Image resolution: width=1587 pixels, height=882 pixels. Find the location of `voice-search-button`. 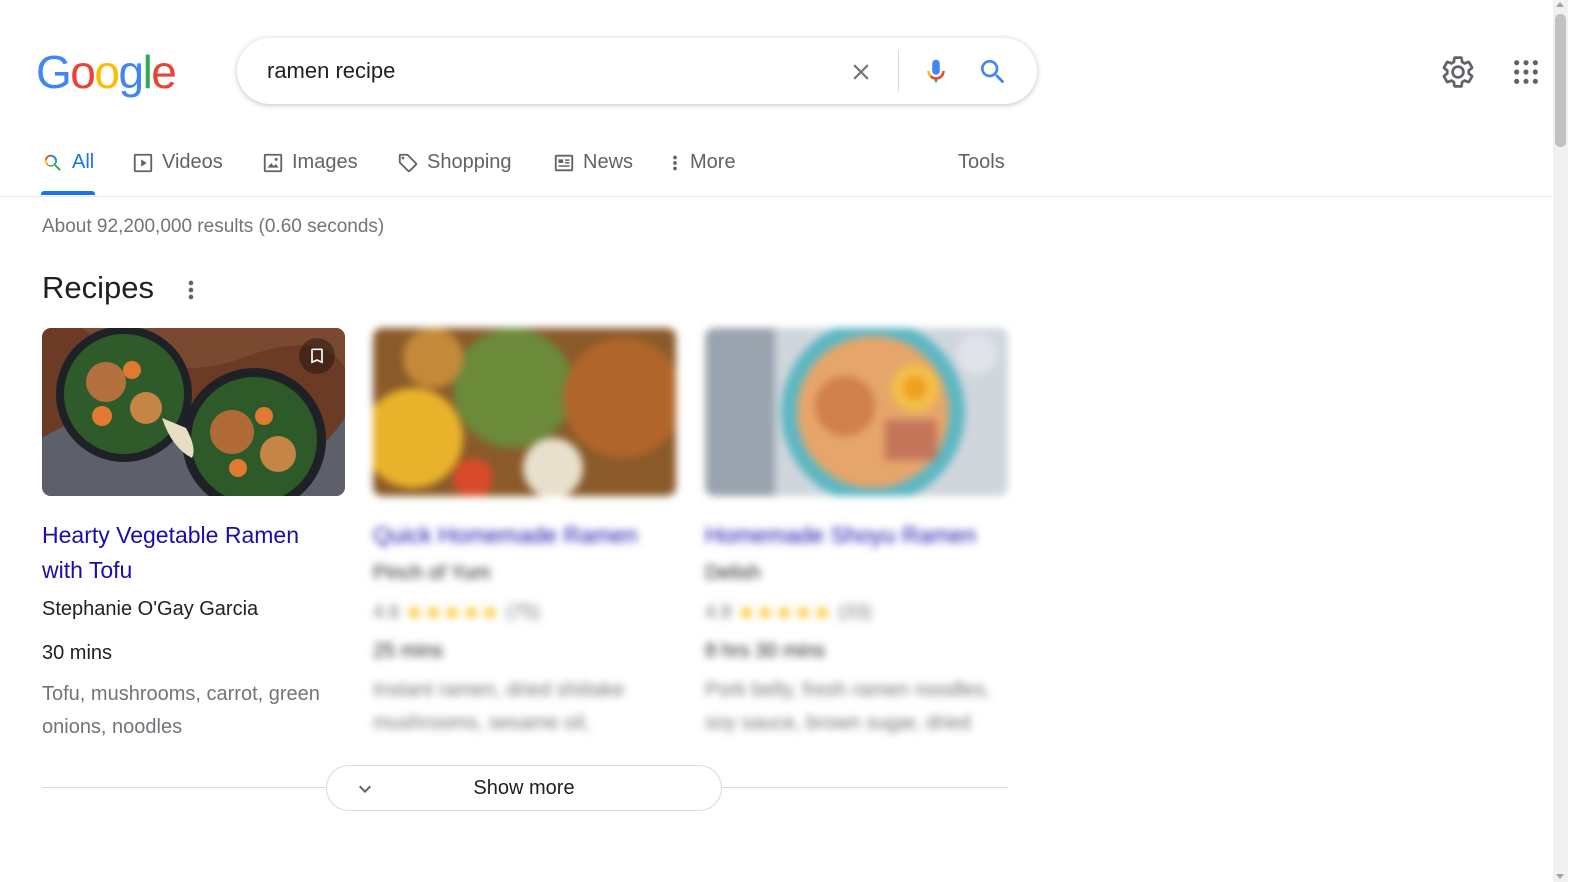

voice-search-button is located at coordinates (936, 71).